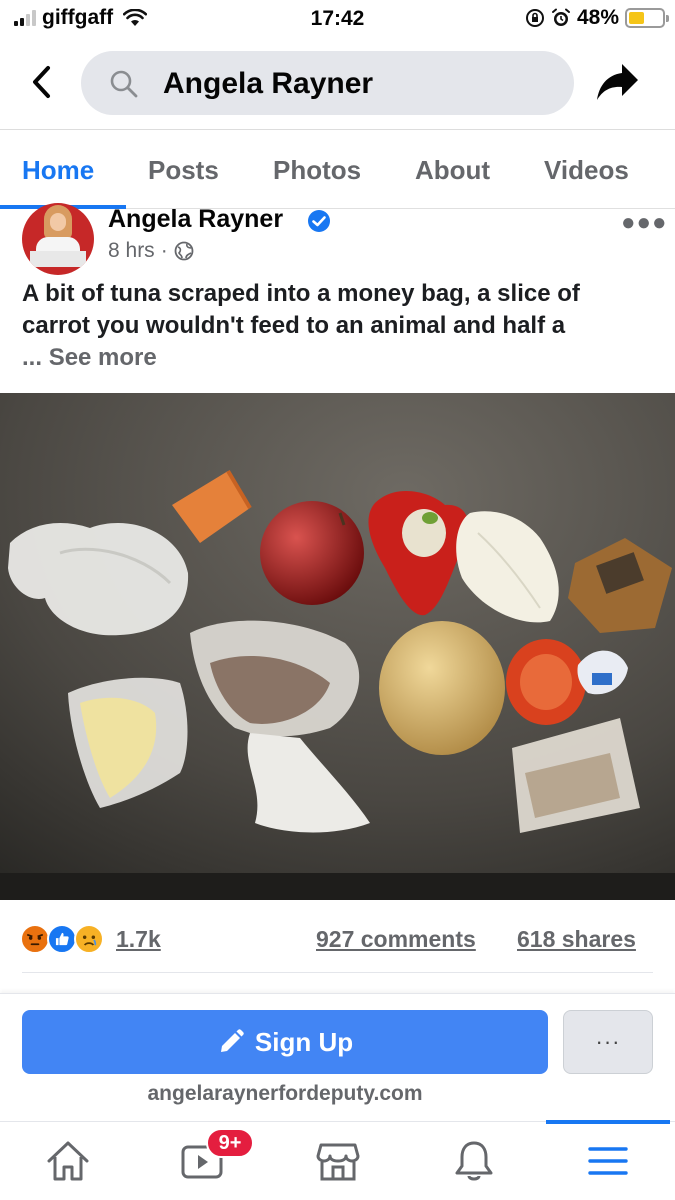 The height and width of the screenshot is (1200, 675). I want to click on comments-count: 927 comments, so click(396, 939).